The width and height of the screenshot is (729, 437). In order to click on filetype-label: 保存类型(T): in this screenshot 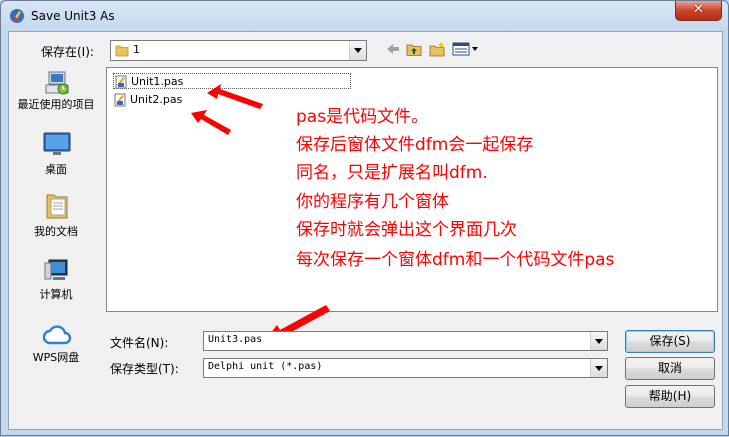, I will do `click(144, 369)`.